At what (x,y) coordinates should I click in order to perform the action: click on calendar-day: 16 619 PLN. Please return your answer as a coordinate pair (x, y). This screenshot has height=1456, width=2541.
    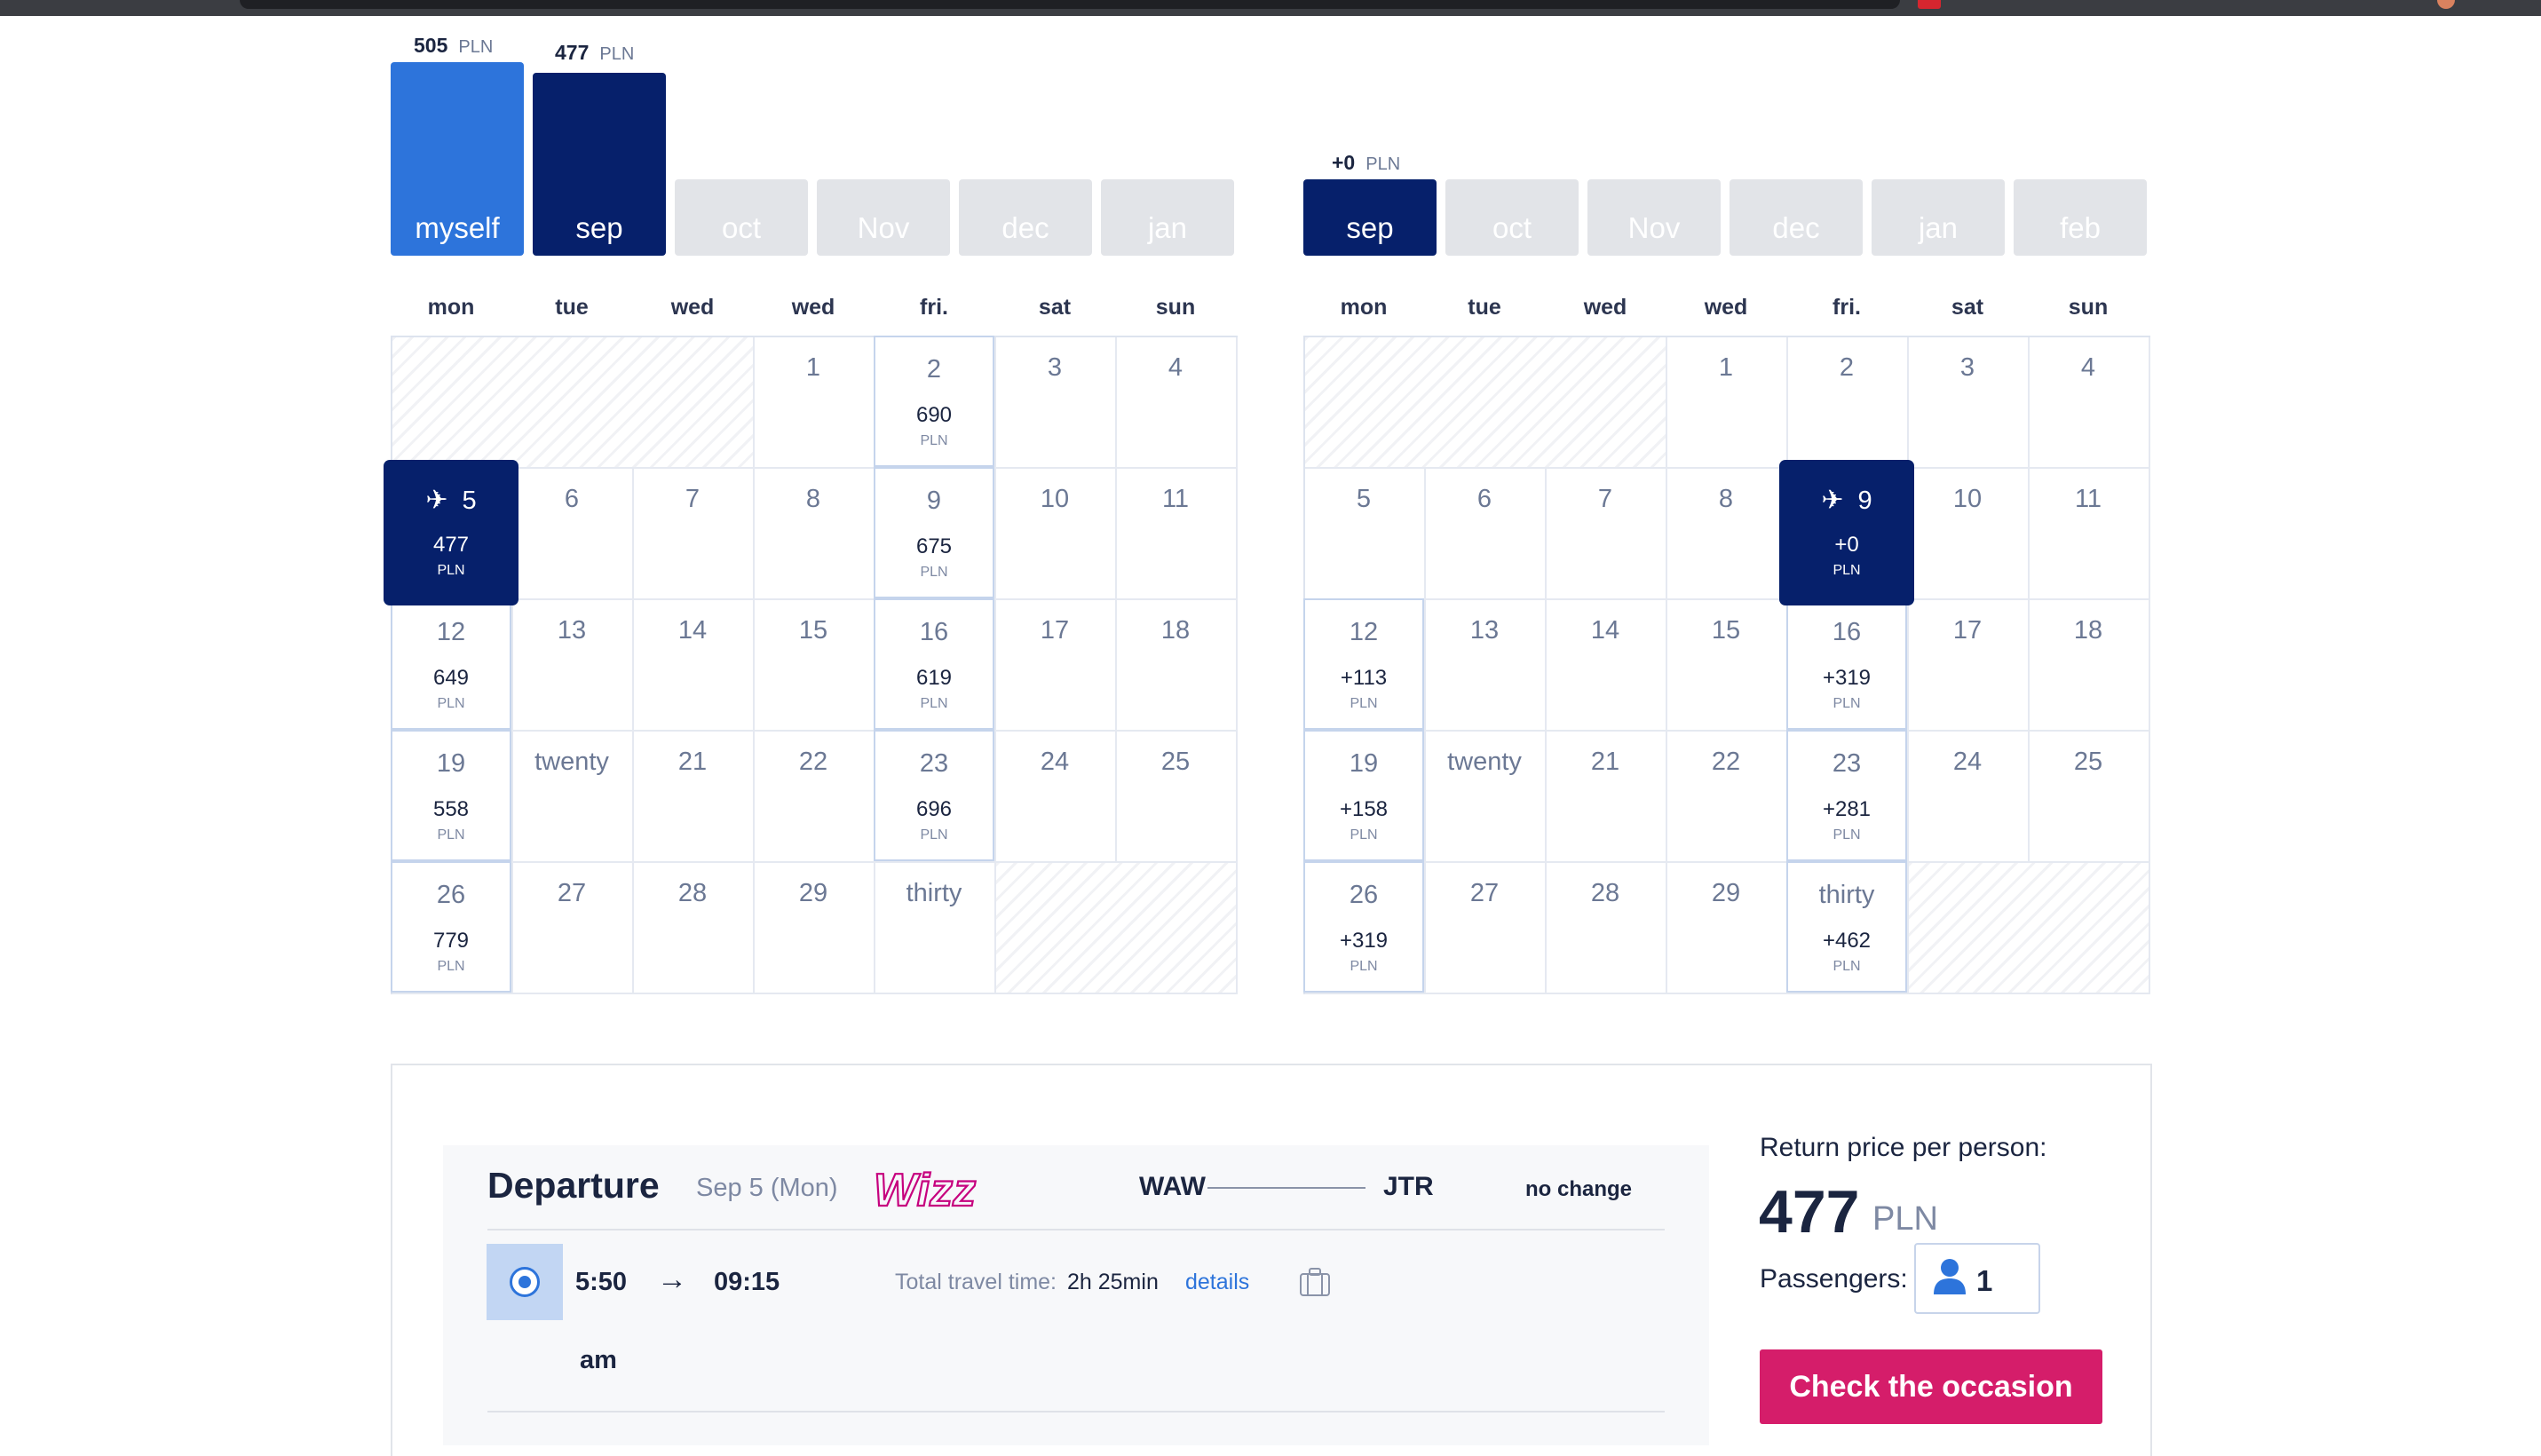
    Looking at the image, I should click on (934, 664).